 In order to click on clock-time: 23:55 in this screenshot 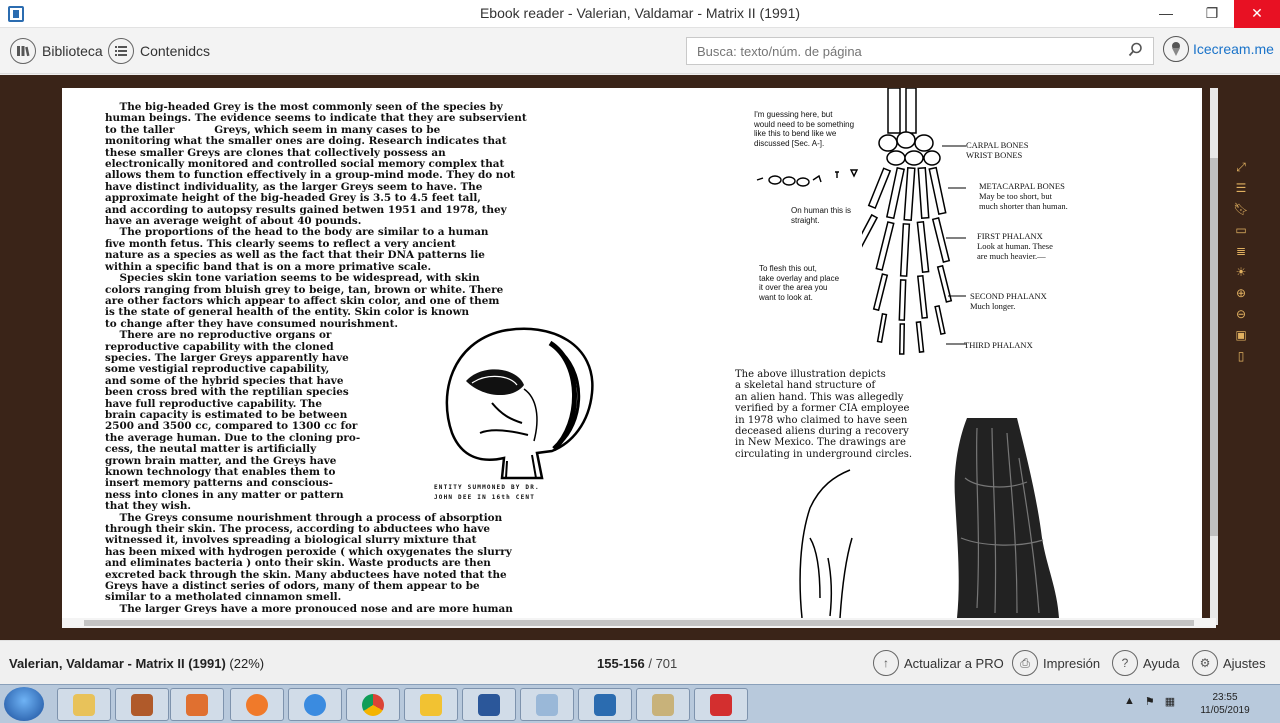, I will do `click(1225, 697)`.